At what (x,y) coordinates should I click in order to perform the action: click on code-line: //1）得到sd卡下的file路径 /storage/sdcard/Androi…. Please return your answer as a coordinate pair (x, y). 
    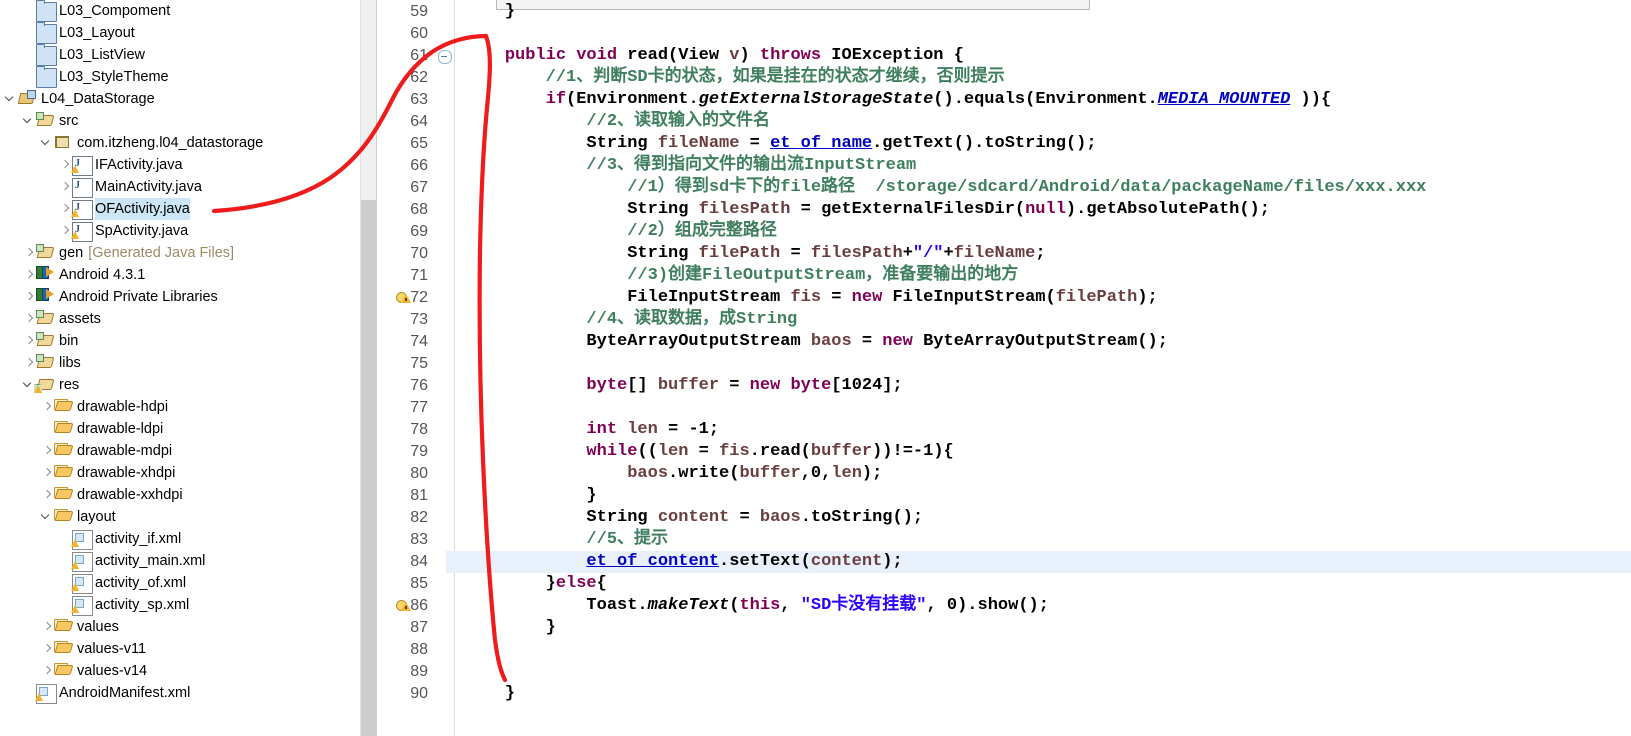
    Looking at the image, I should click on (945, 188).